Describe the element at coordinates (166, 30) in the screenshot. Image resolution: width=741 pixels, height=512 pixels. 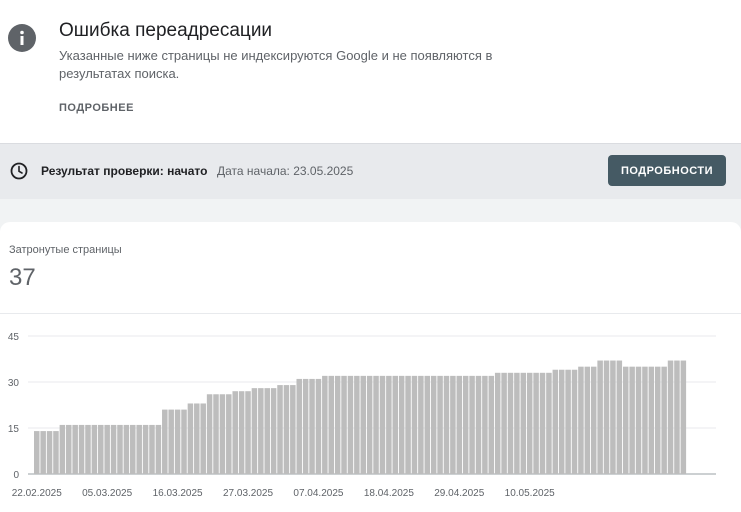
I see `issue-title: Ошибка переадресации` at that location.